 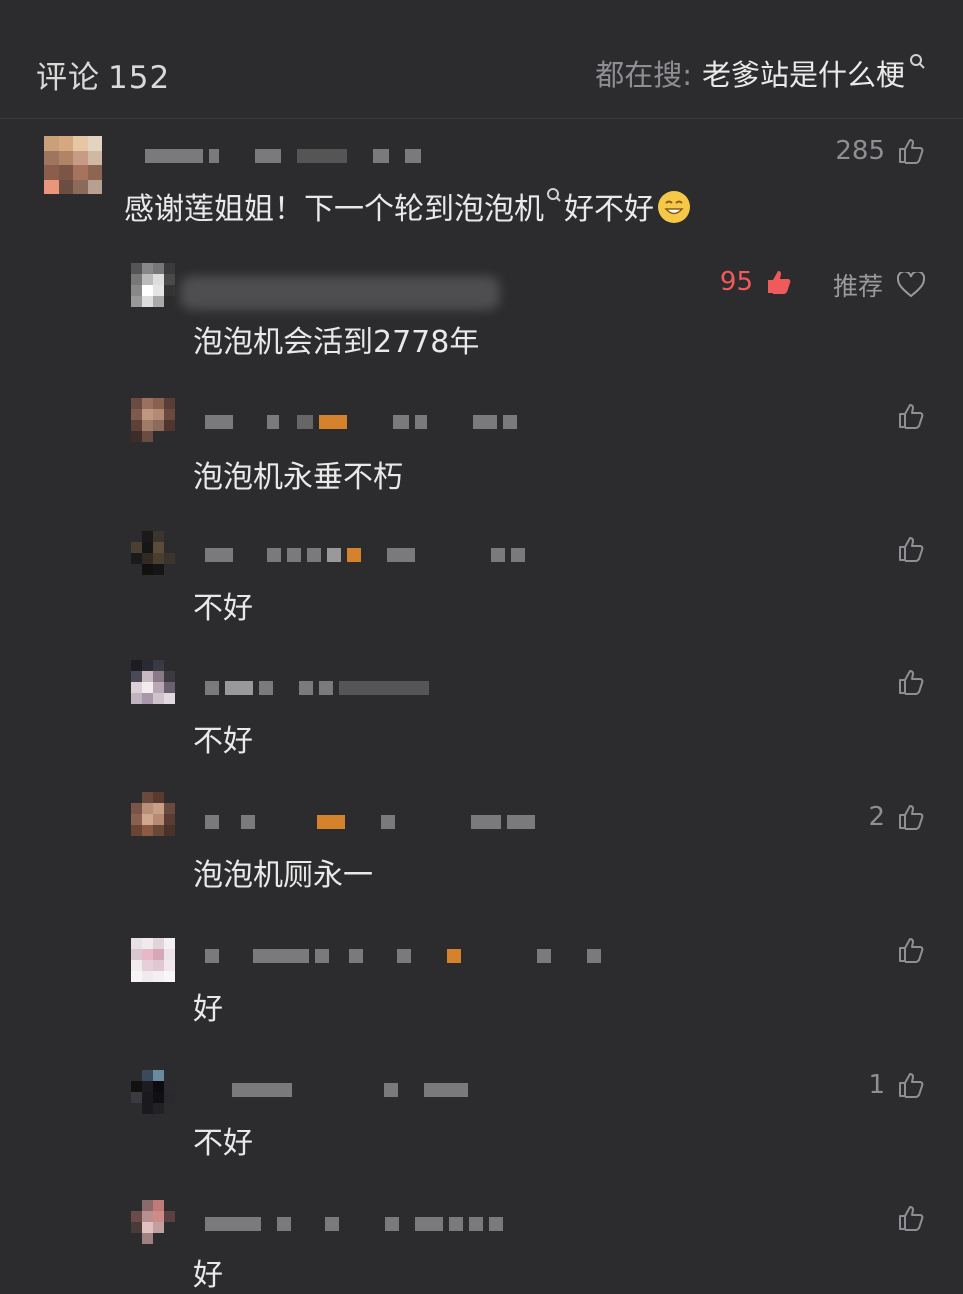 I want to click on recommend-label: 推荐, so click(x=857, y=286).